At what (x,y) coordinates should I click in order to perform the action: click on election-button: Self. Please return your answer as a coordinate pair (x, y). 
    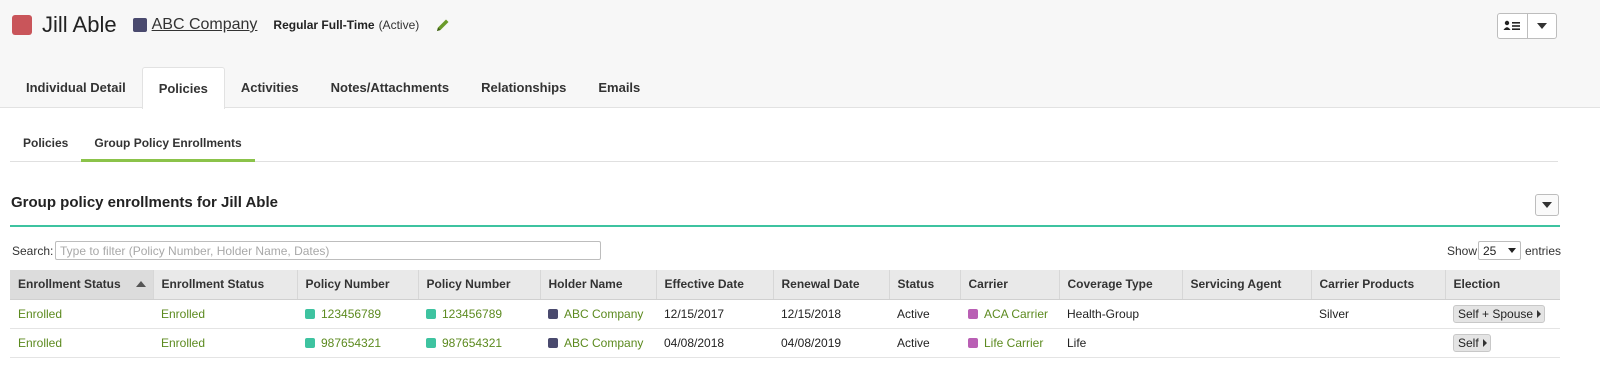
    Looking at the image, I should click on (1472, 342).